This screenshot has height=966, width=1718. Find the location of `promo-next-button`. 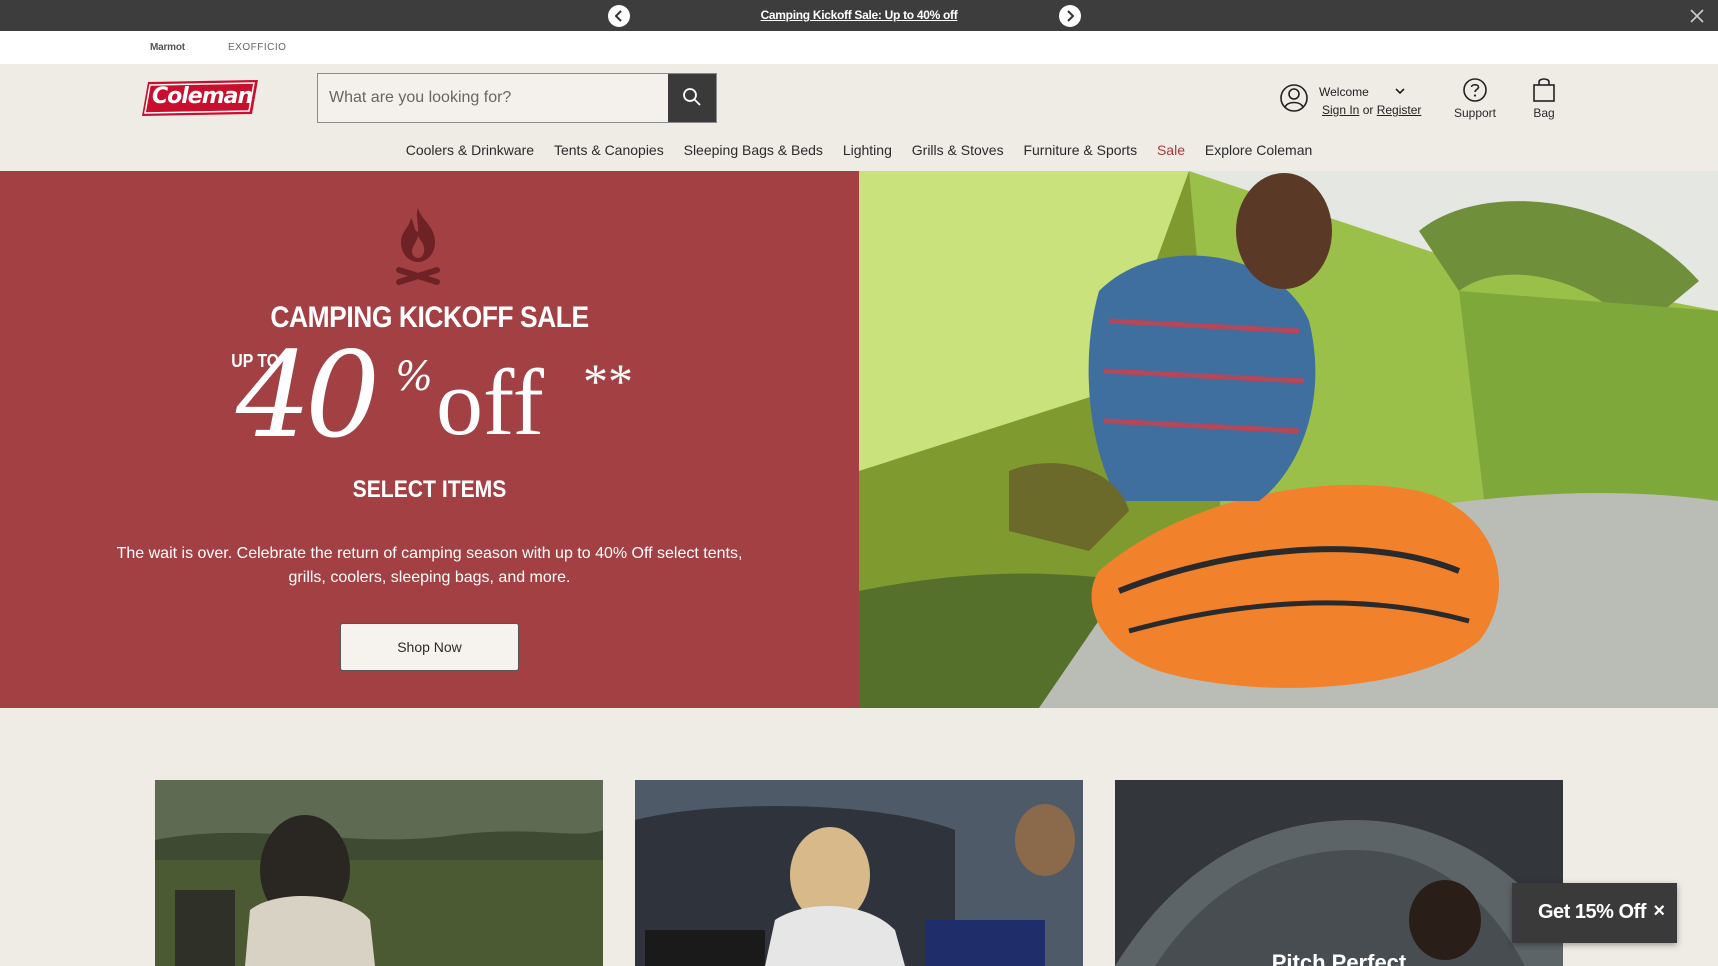

promo-next-button is located at coordinates (1070, 16).